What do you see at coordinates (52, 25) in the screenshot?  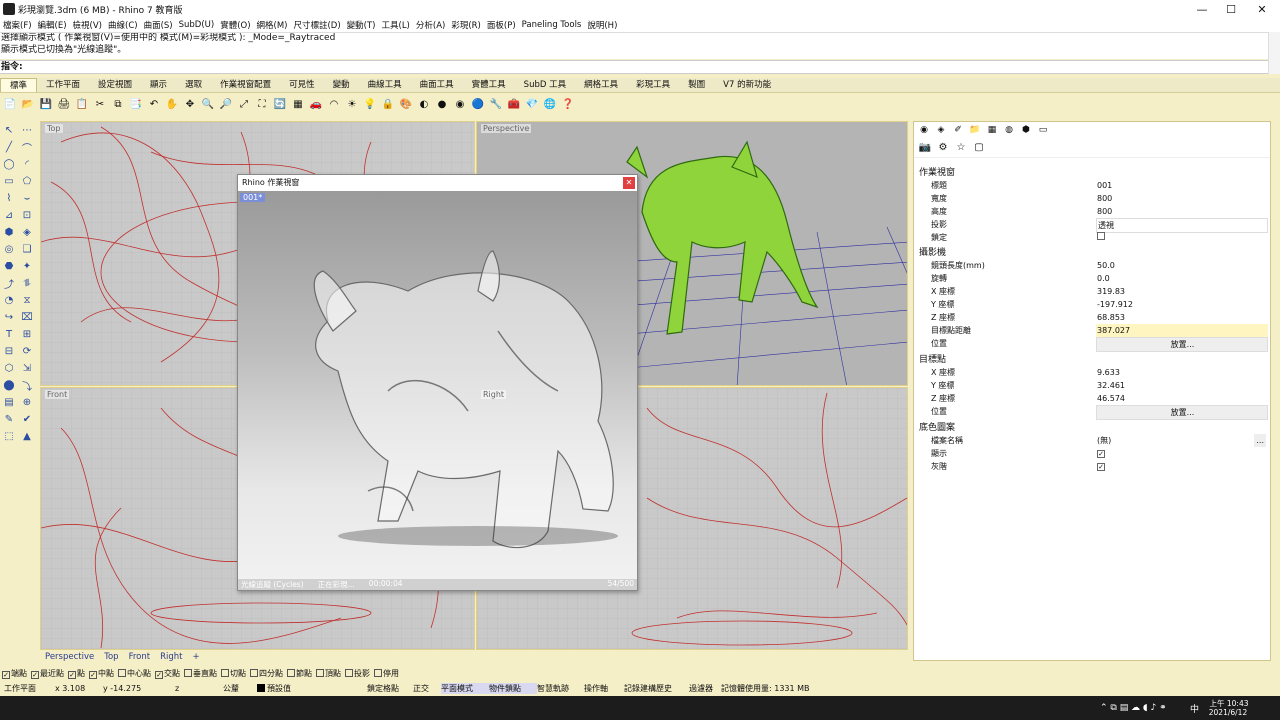 I see `menu-item: 編輯(E)` at bounding box center [52, 25].